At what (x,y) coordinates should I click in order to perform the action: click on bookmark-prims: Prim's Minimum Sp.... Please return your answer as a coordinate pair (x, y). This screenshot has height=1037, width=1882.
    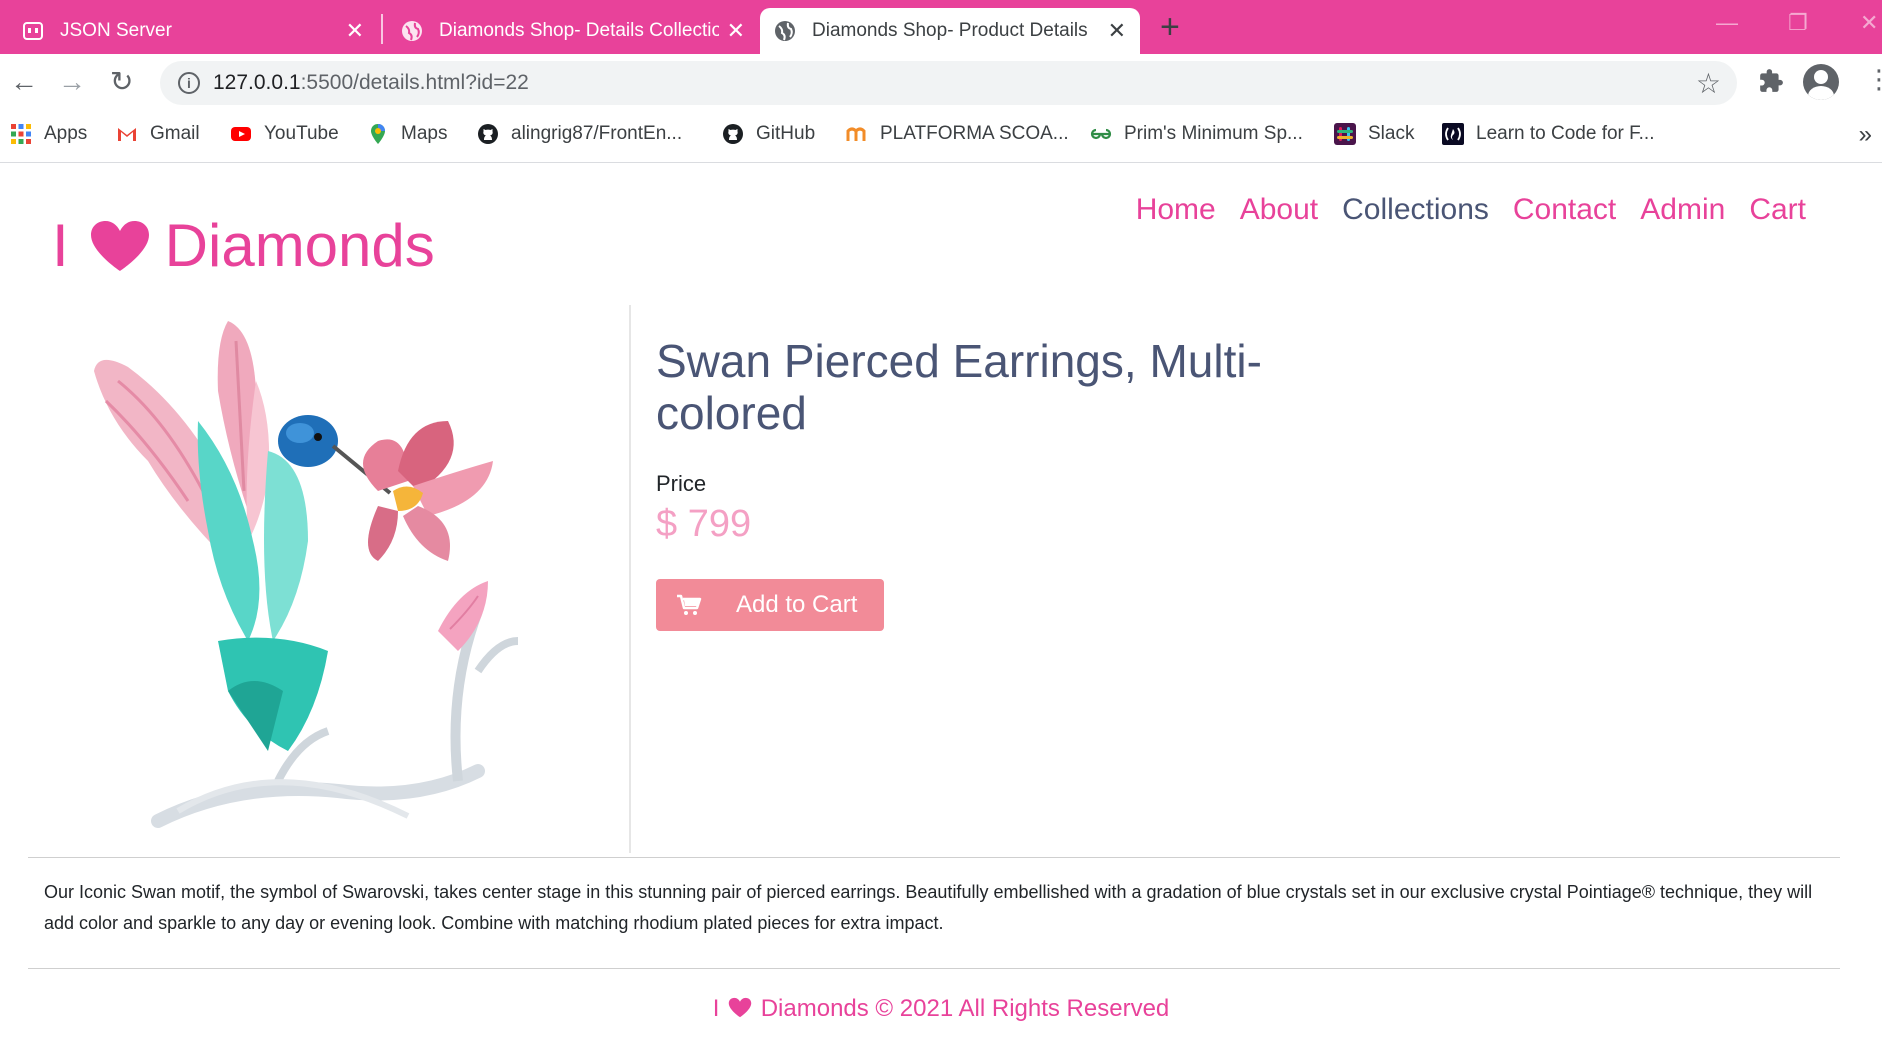
    Looking at the image, I should click on (1196, 134).